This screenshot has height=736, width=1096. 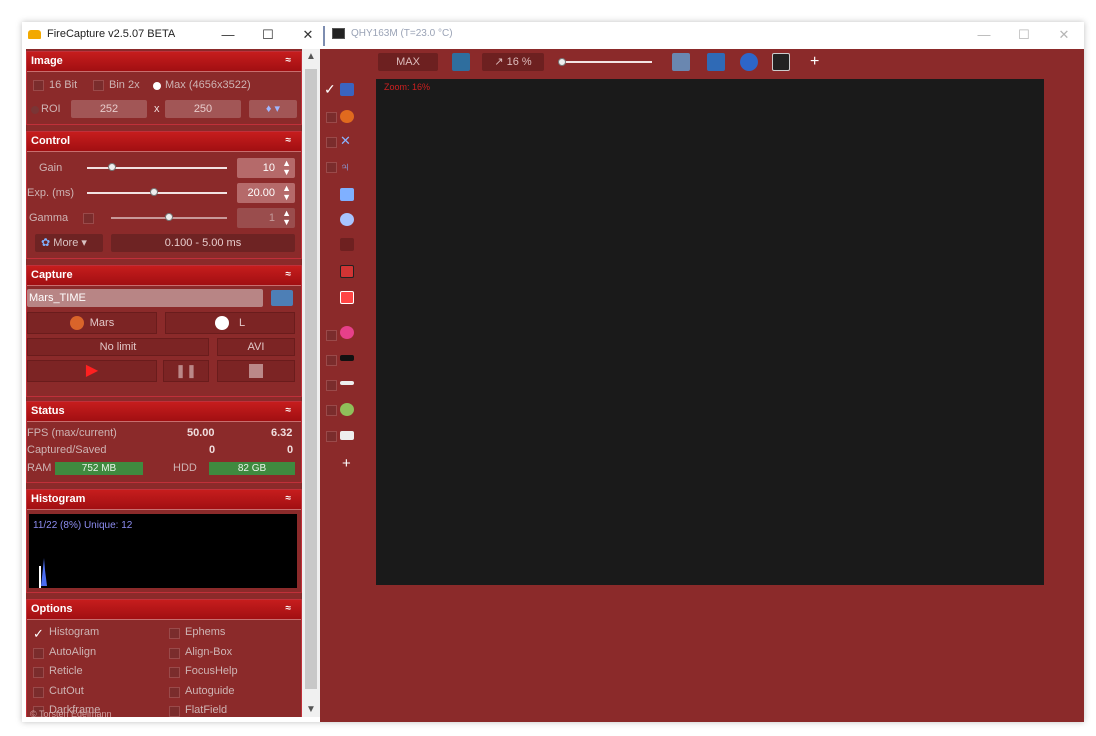 I want to click on option-checkbox-autoalign, so click(x=38, y=653).